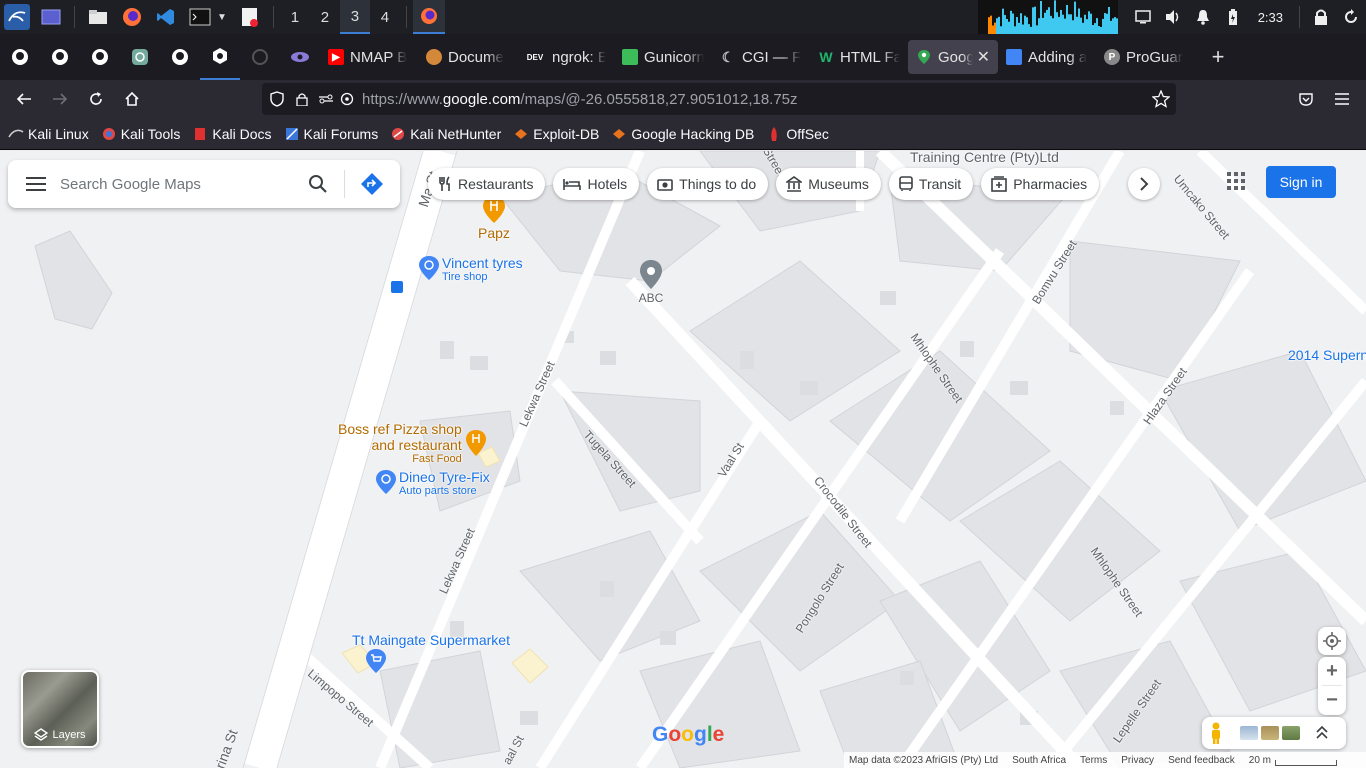  I want to click on hamburger-menu-icon, so click(1342, 99).